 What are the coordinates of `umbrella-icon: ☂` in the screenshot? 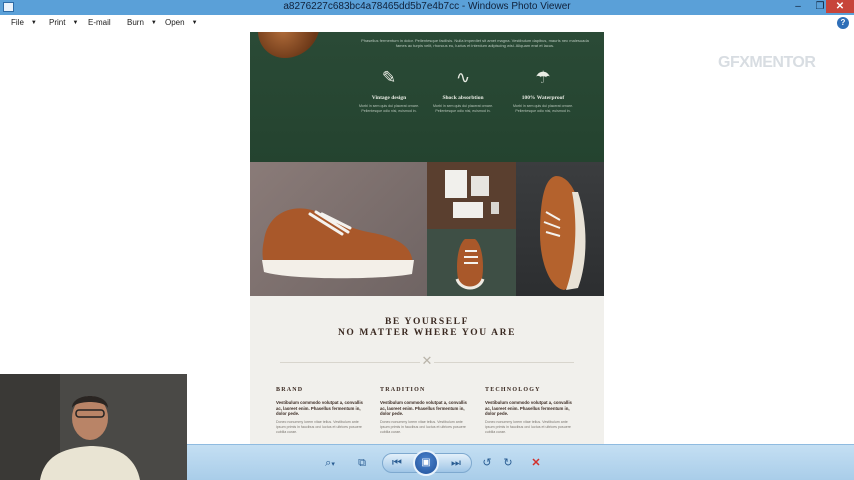 It's located at (543, 77).